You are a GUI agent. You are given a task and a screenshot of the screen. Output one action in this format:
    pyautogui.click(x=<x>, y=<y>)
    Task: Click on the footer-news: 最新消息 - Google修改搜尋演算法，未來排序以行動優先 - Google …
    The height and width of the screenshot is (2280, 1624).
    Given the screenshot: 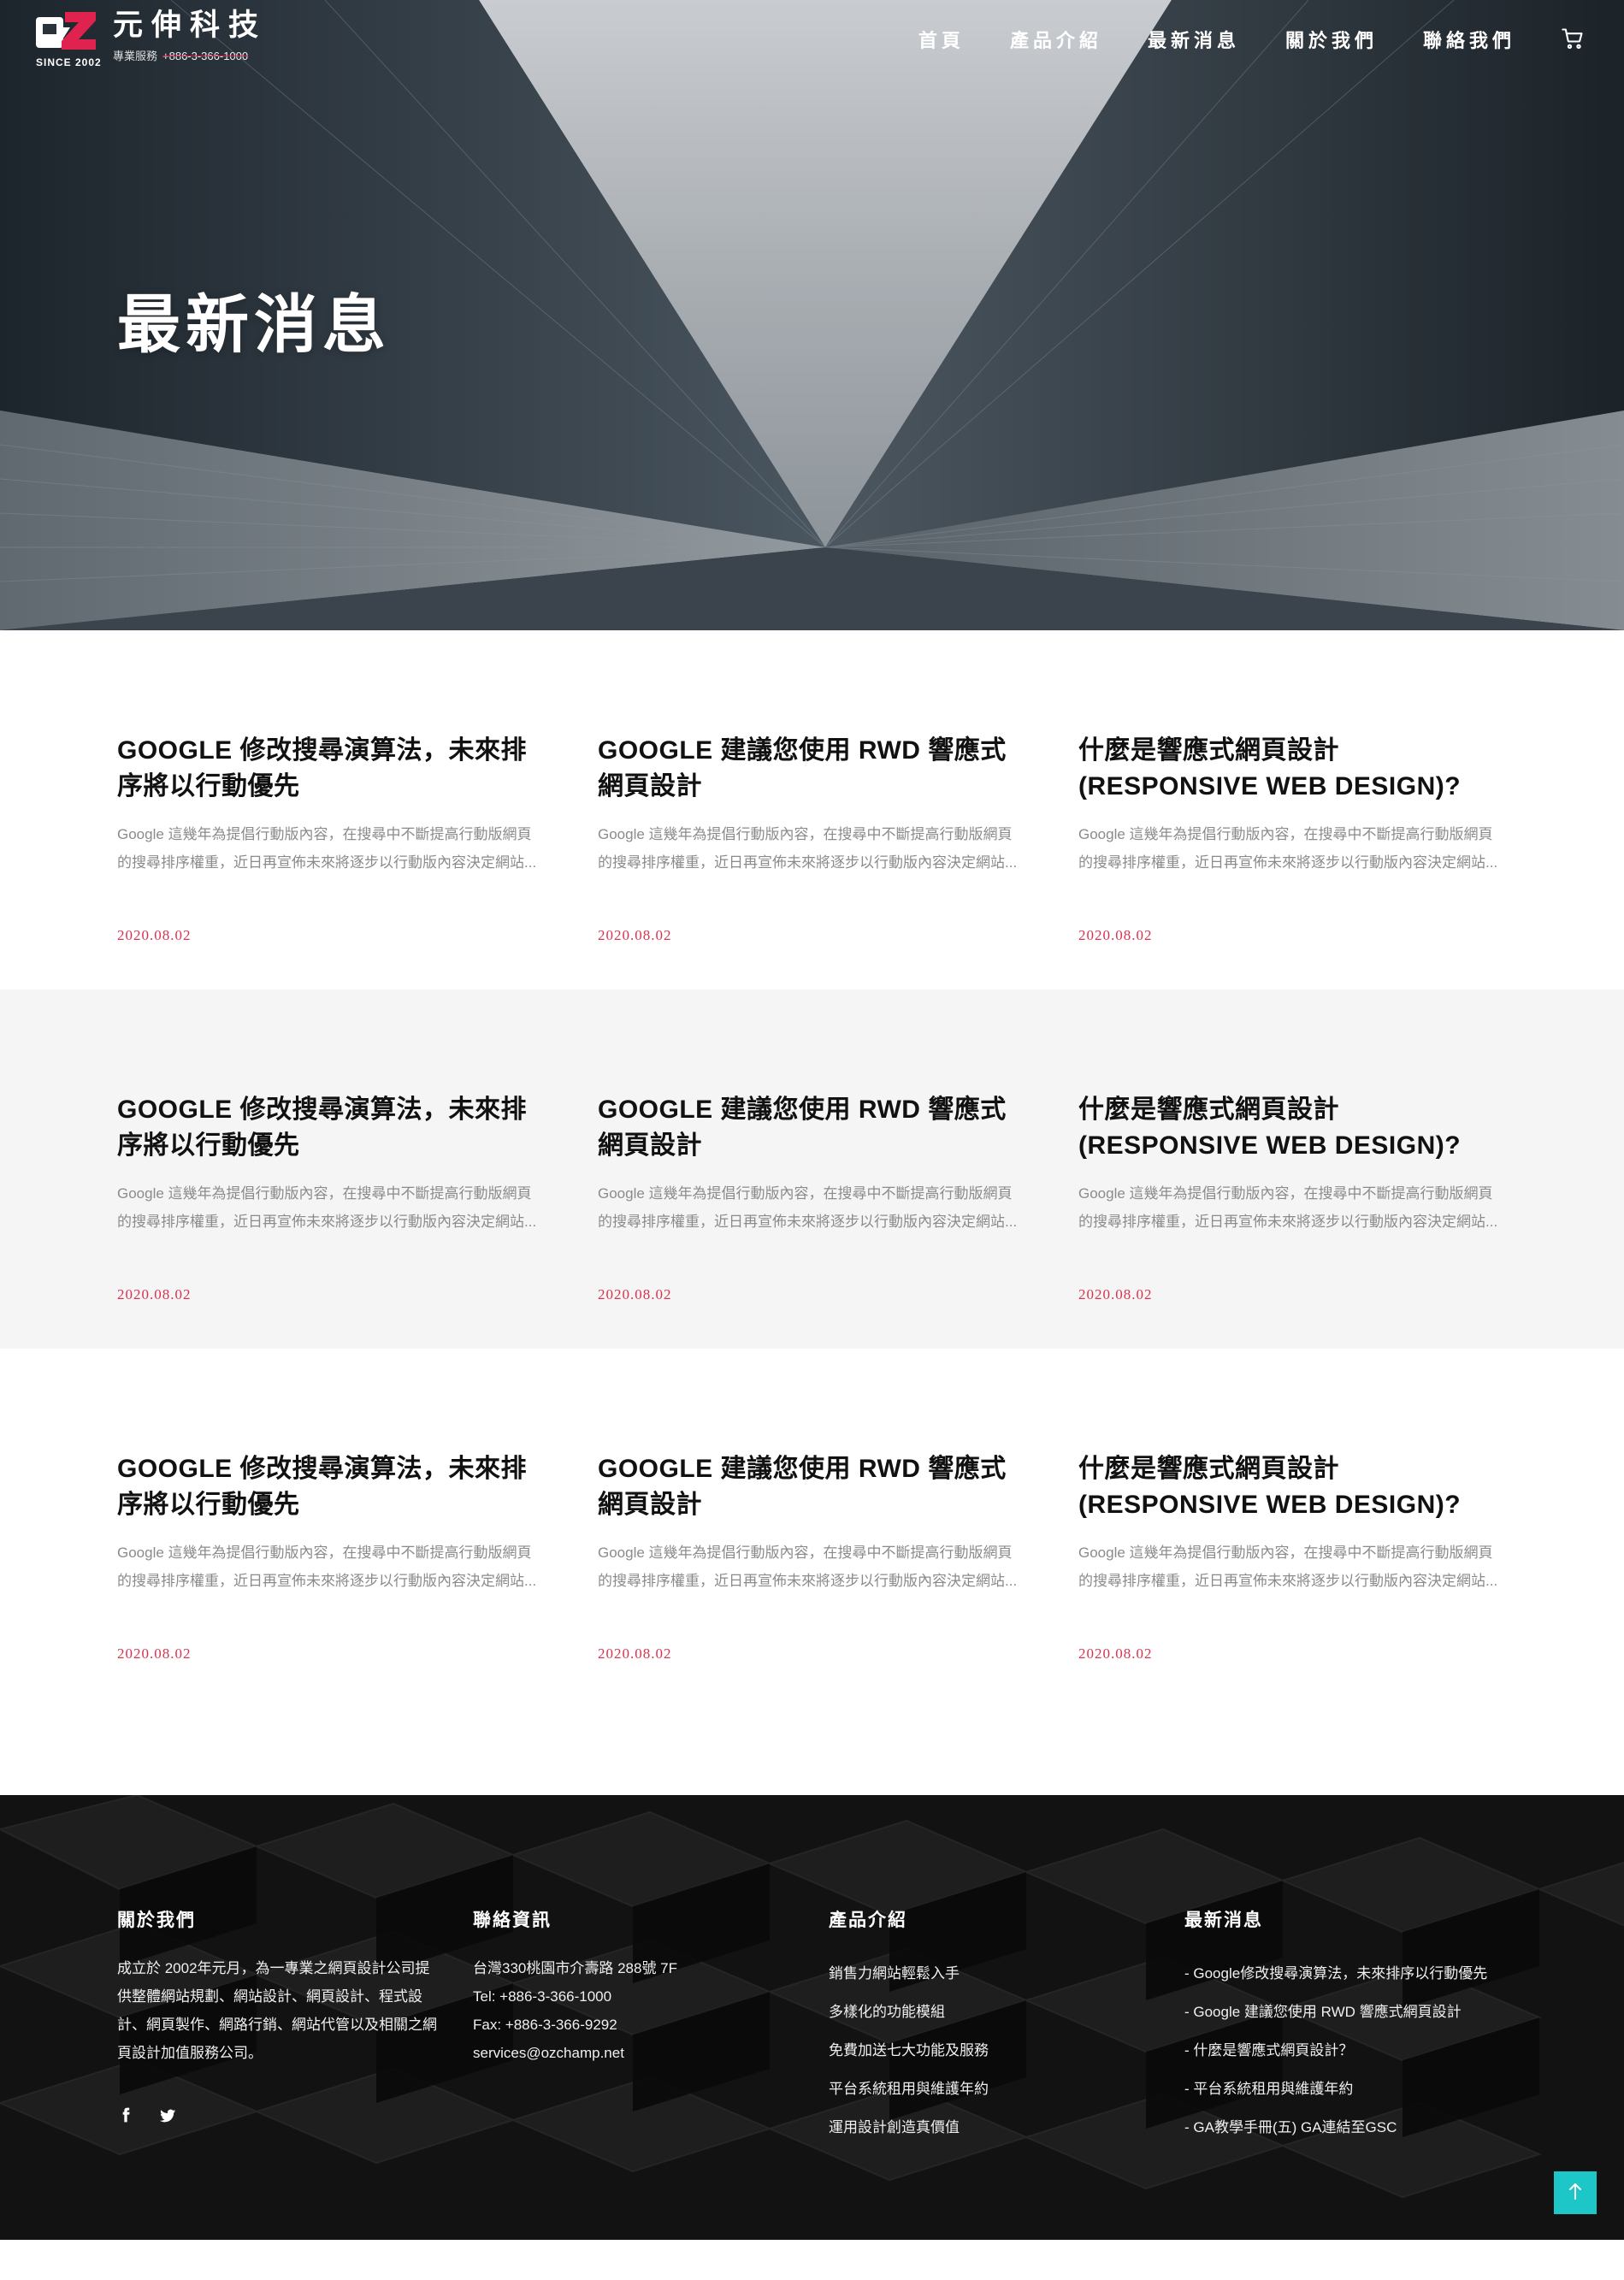 What is the action you would take?
    pyautogui.click(x=1362, y=2027)
    